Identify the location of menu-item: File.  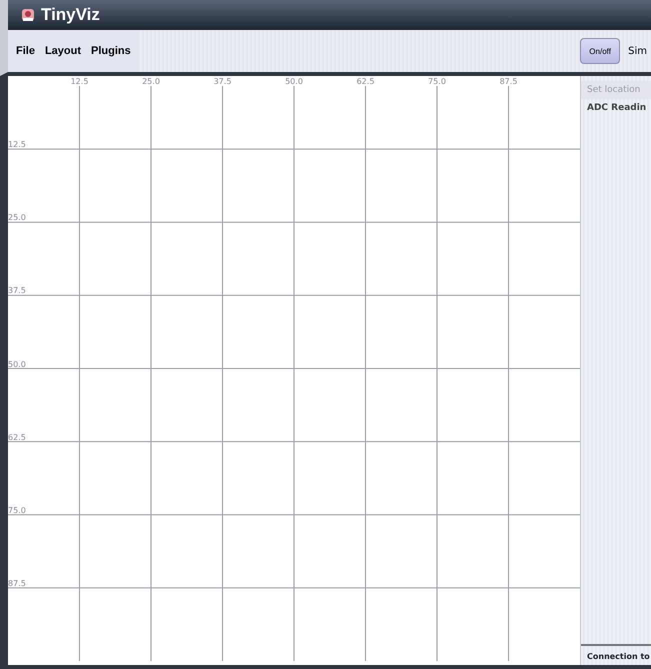
(25, 51).